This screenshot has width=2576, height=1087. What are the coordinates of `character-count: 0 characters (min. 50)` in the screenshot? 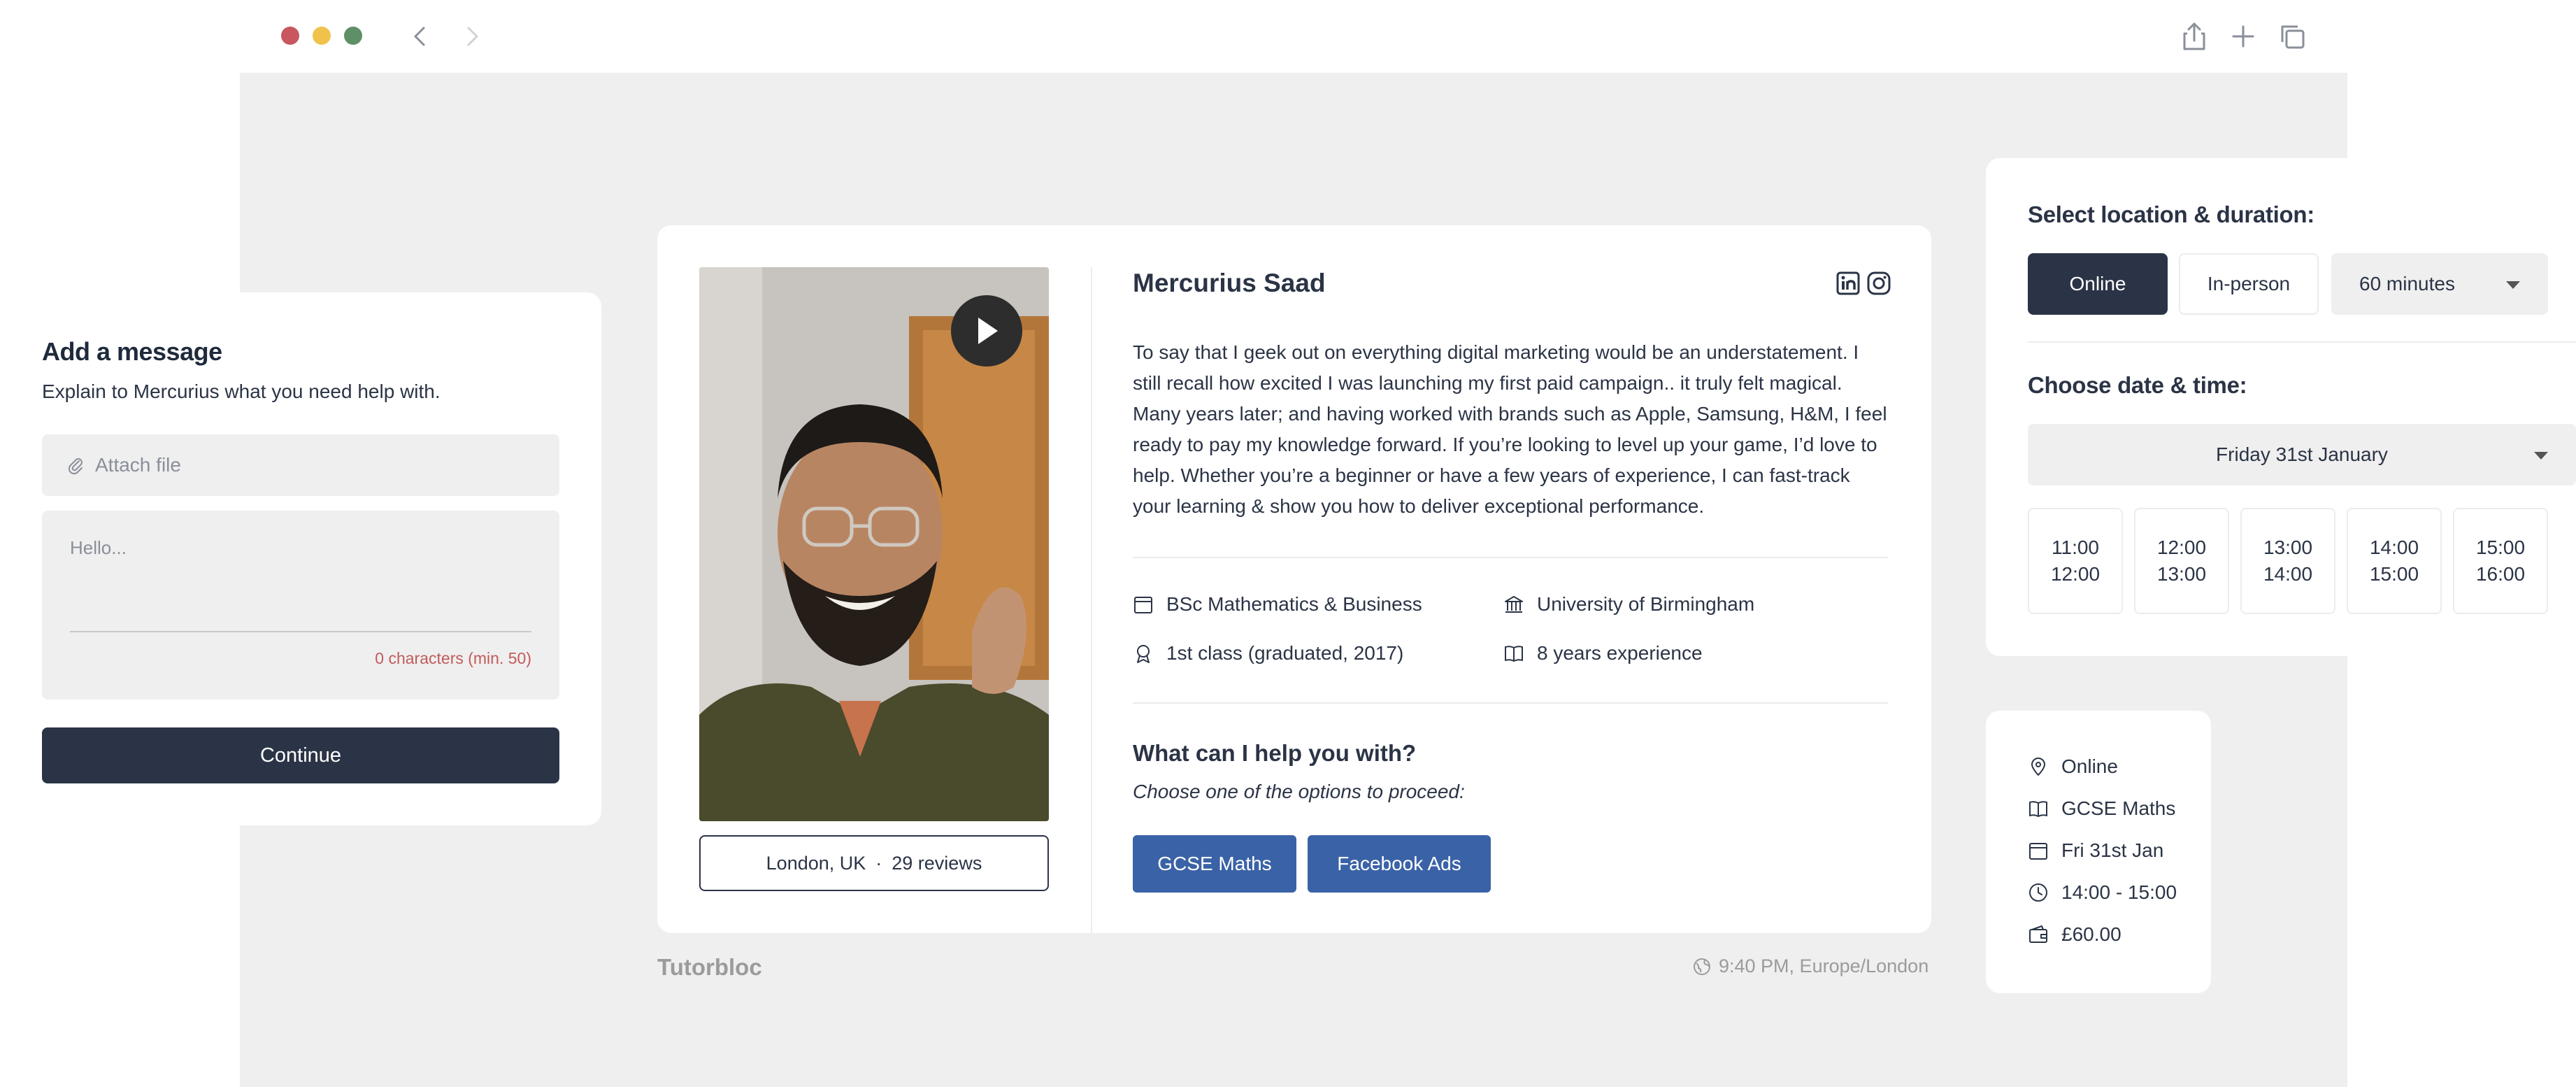 It's located at (453, 658).